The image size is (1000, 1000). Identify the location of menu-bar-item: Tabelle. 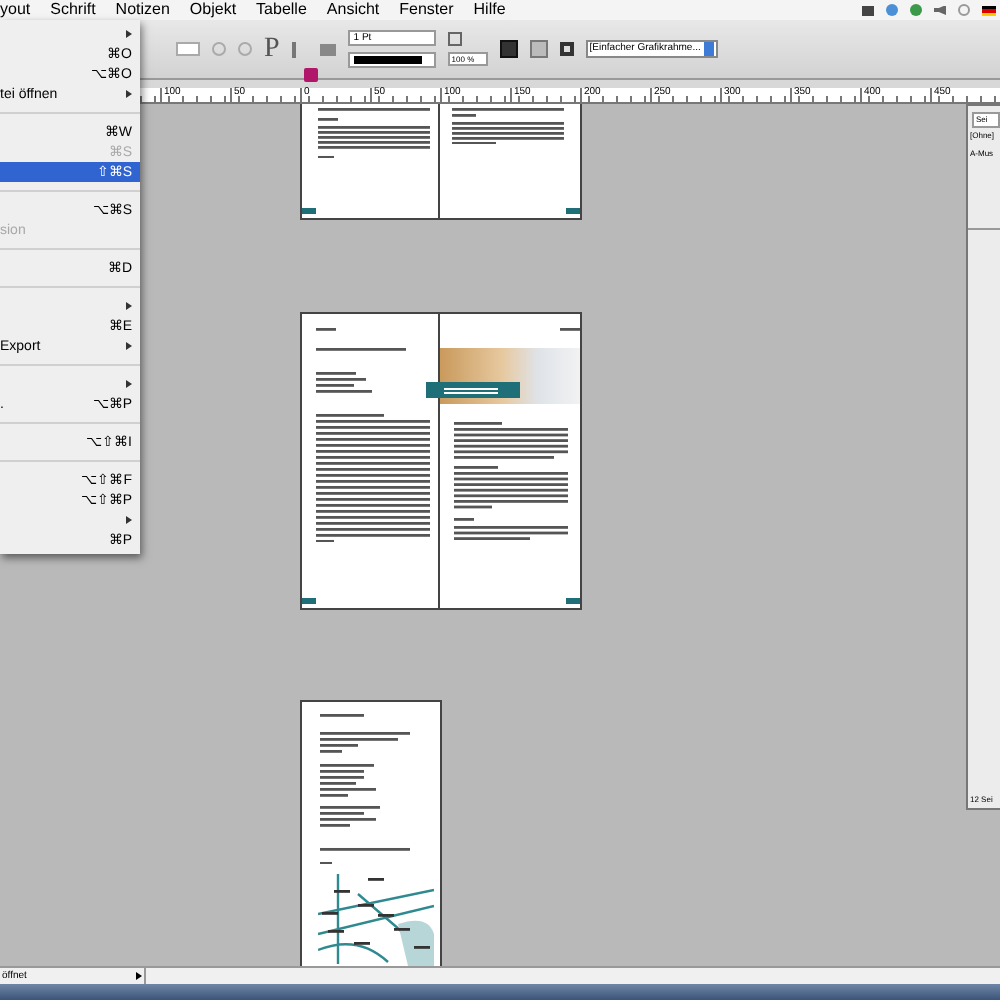
(281, 10).